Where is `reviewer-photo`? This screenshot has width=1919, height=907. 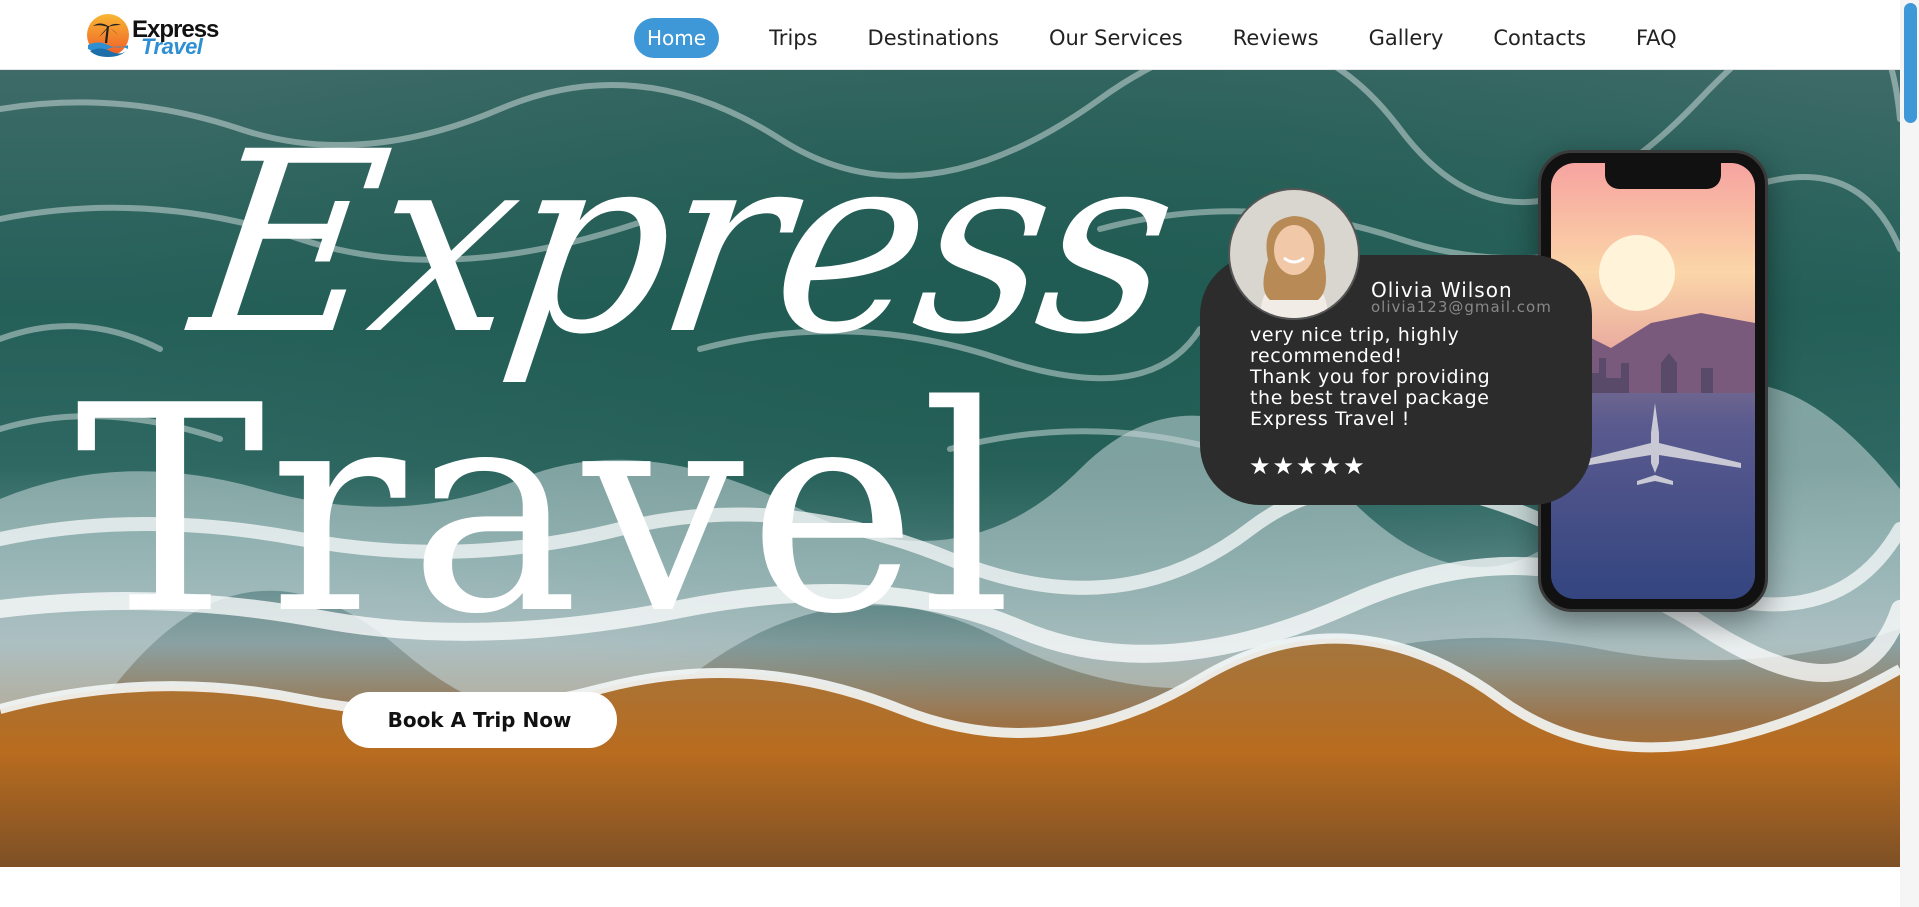
reviewer-photo is located at coordinates (1294, 254).